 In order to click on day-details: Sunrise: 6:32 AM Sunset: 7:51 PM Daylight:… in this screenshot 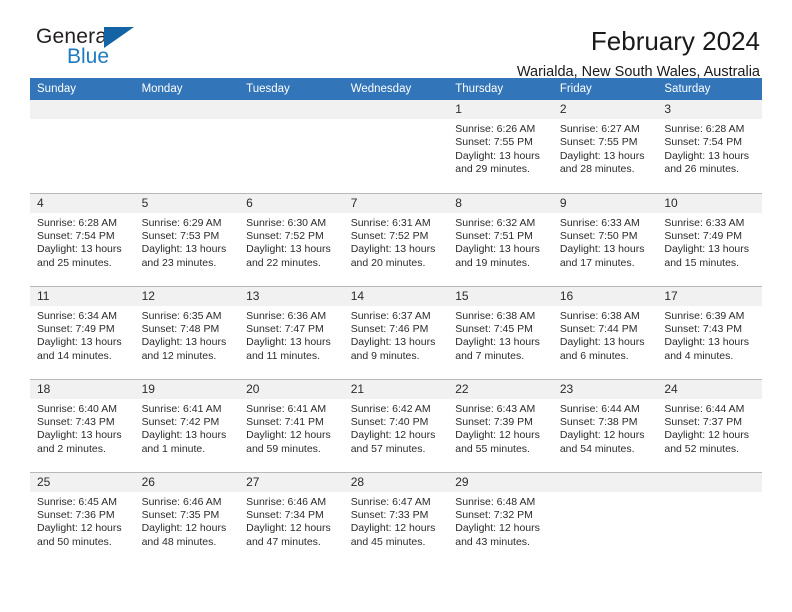, I will do `click(500, 242)`.